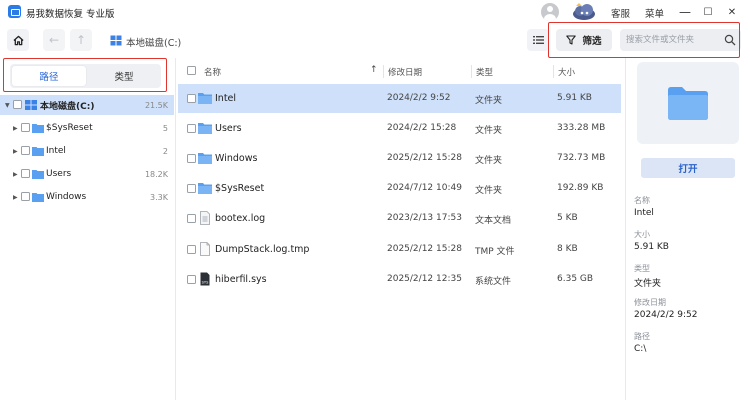 The image size is (750, 400). What do you see at coordinates (175, 229) in the screenshot?
I see `sidebar-divider` at bounding box center [175, 229].